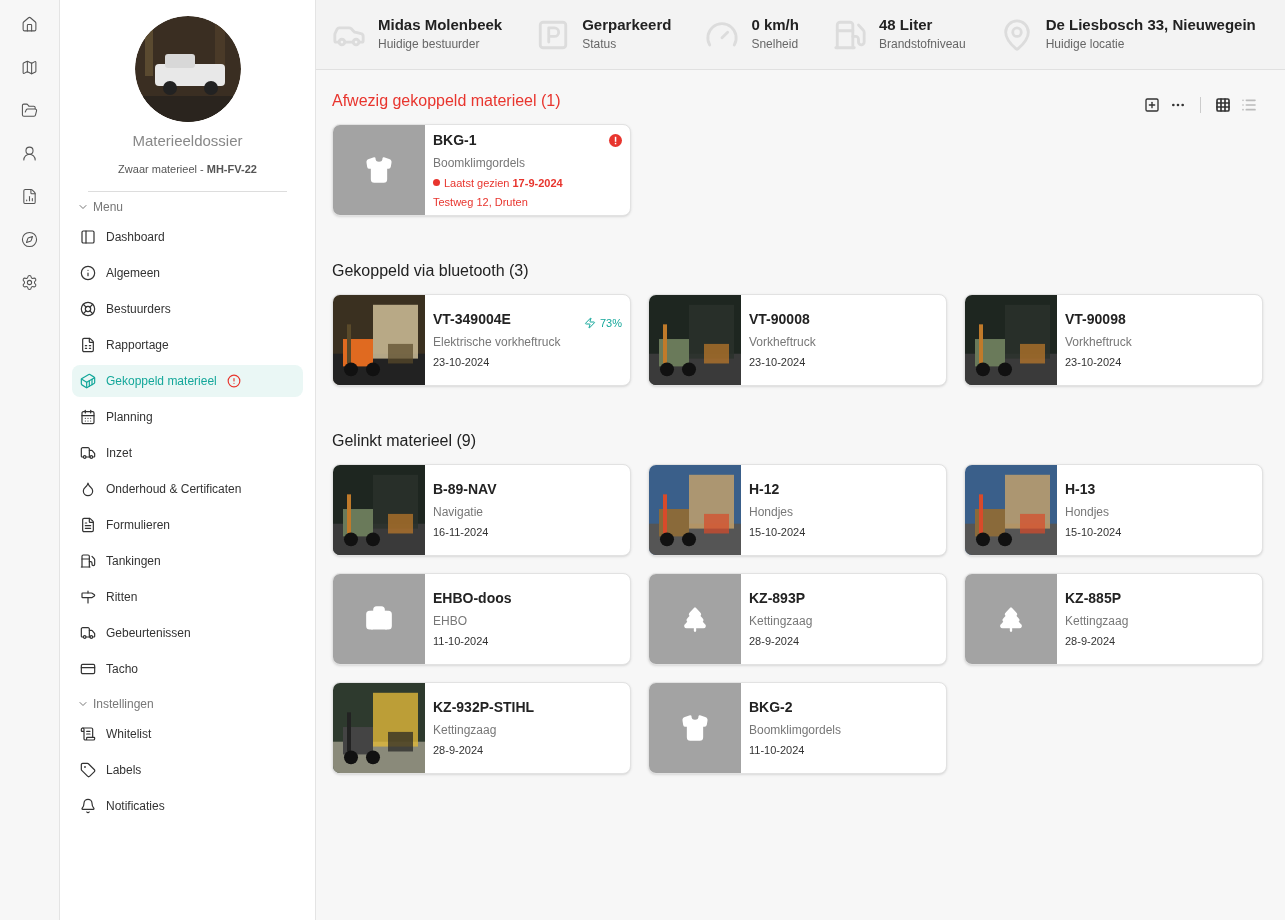  I want to click on menu-item-label: Whitelist, so click(129, 734).